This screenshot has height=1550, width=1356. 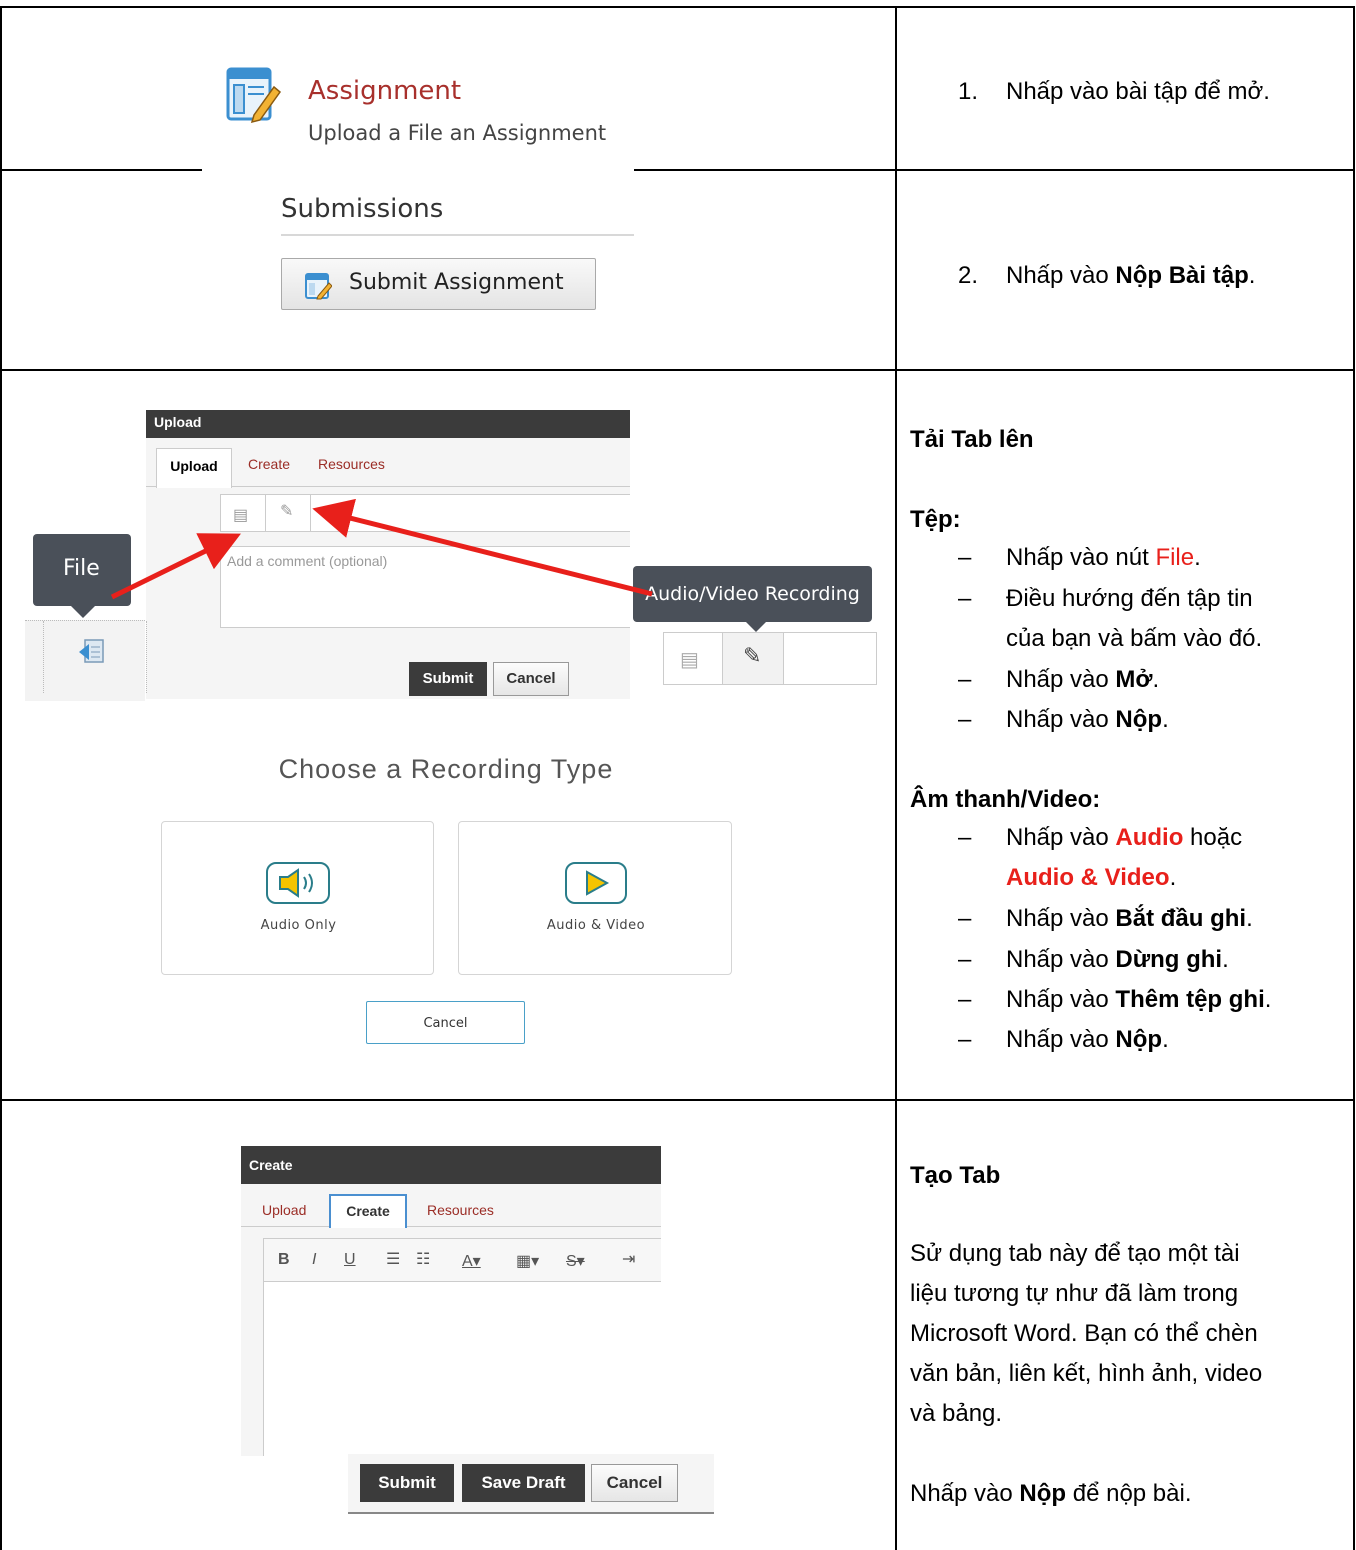 What do you see at coordinates (284, 1210) in the screenshot?
I see `tab-upload: Upload` at bounding box center [284, 1210].